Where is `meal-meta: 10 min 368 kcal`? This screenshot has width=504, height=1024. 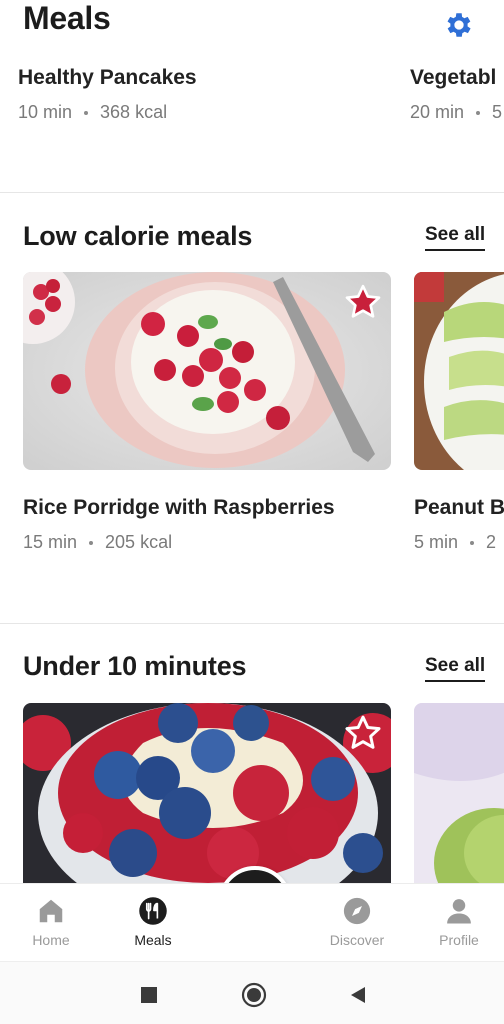
meal-meta: 10 min 368 kcal is located at coordinates (107, 112).